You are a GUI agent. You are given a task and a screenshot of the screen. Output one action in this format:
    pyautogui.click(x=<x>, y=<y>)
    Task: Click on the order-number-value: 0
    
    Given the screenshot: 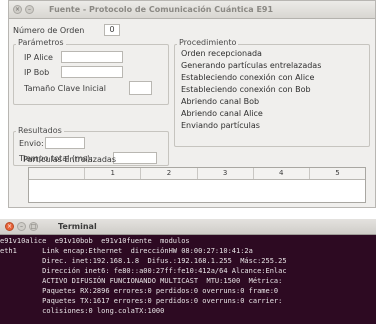 What is the action you would take?
    pyautogui.click(x=112, y=29)
    